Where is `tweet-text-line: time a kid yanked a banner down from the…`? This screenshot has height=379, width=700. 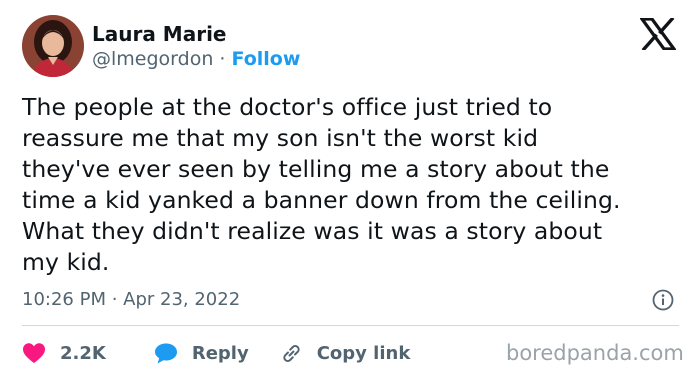
tweet-text-line: time a kid yanked a banner down from the… is located at coordinates (321, 200).